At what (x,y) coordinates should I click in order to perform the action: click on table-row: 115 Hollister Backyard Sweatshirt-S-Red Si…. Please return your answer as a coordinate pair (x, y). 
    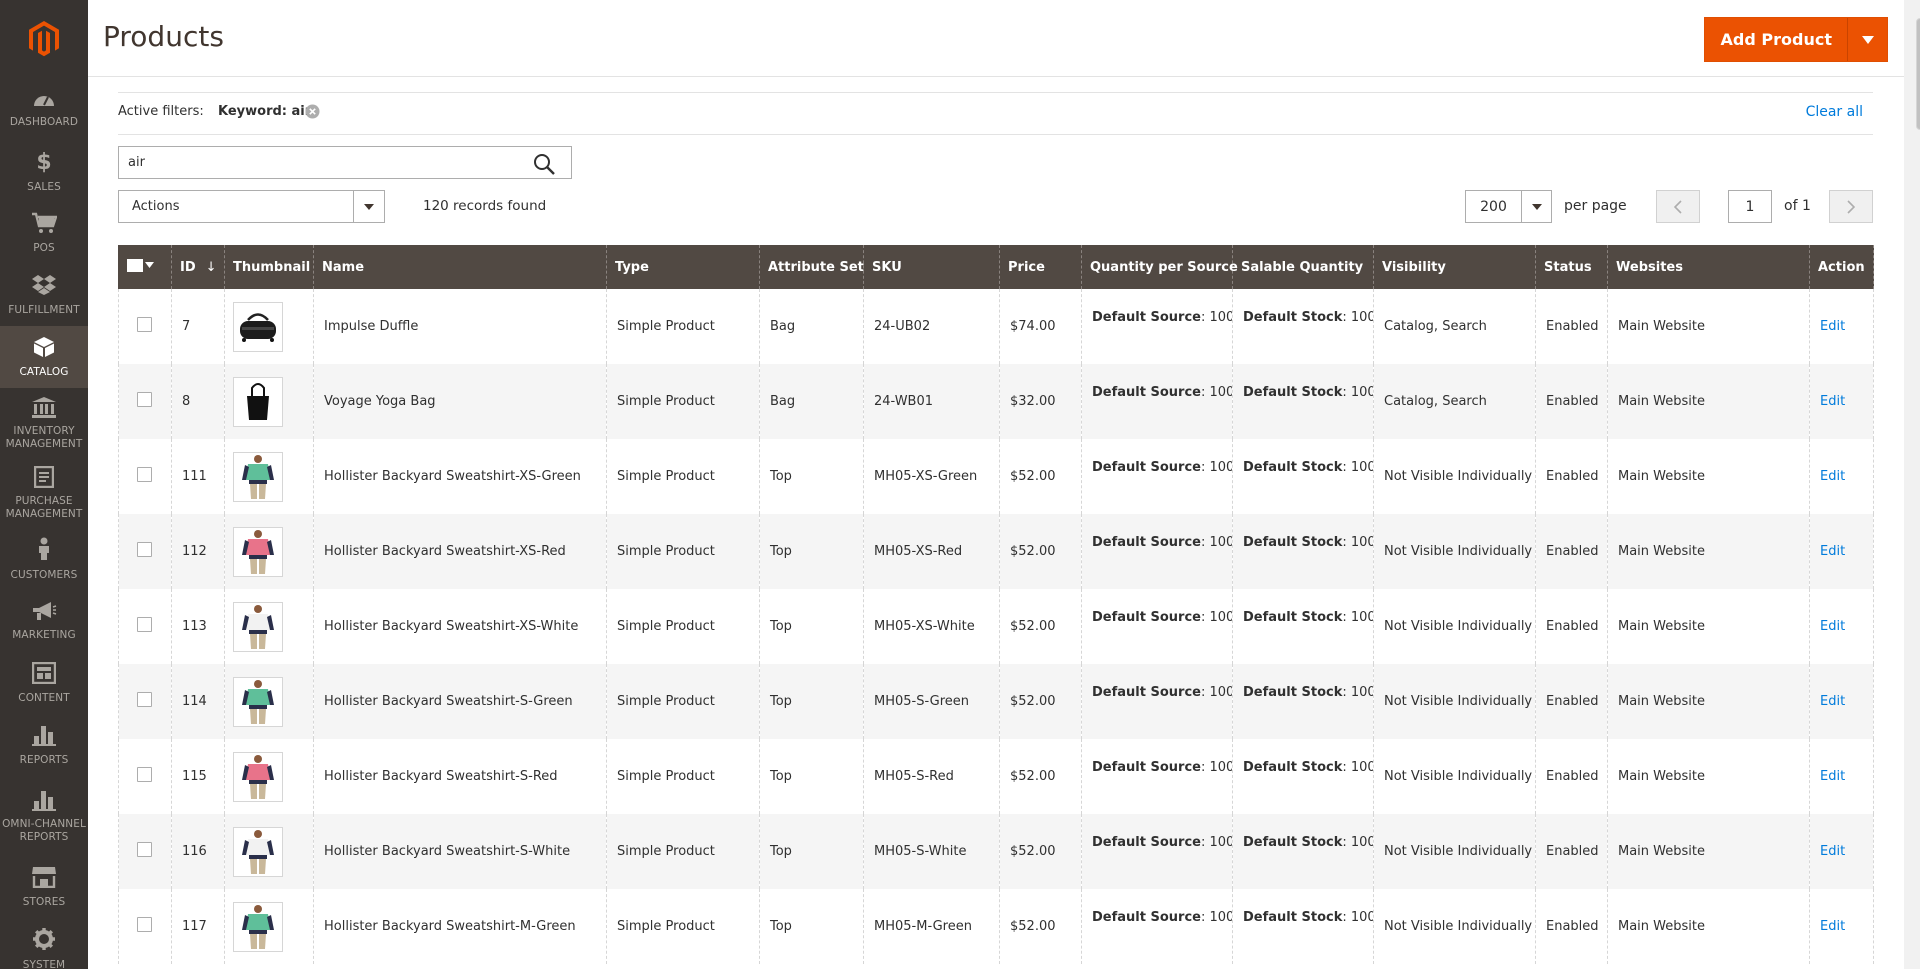
    Looking at the image, I should click on (996, 776).